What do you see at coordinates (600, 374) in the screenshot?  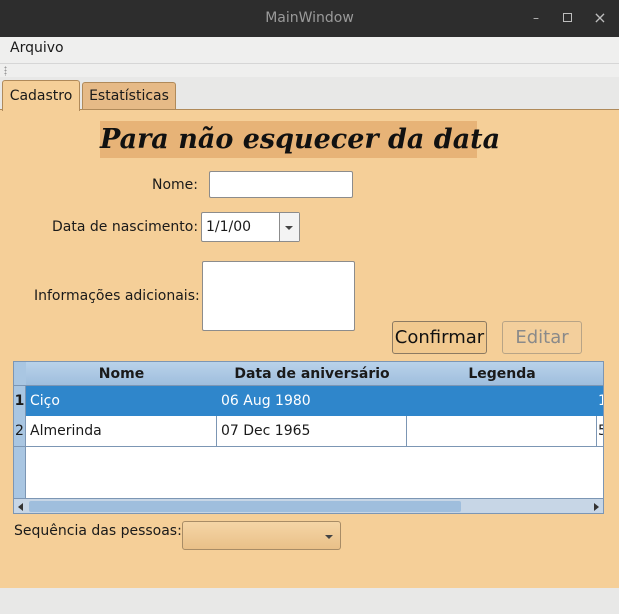 I see `column-header-extra` at bounding box center [600, 374].